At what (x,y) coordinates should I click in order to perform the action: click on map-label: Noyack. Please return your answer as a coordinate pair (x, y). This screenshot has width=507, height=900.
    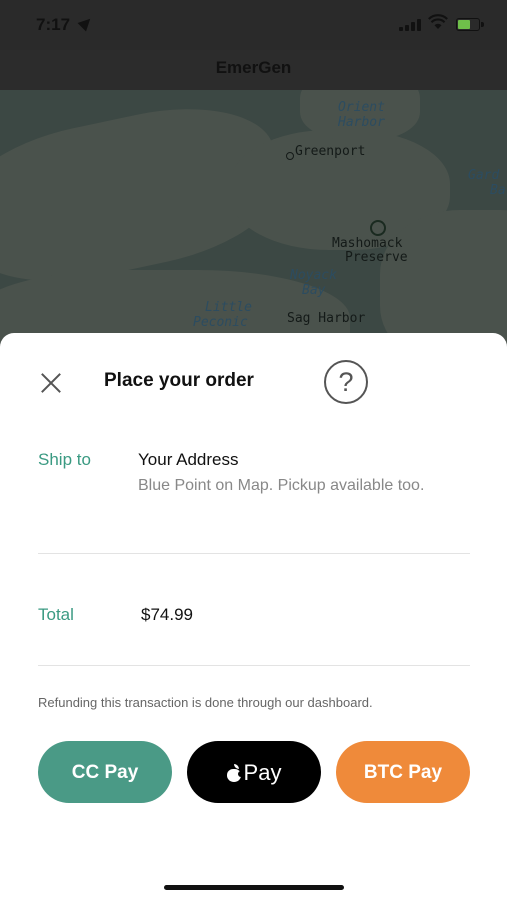
    Looking at the image, I should click on (313, 275).